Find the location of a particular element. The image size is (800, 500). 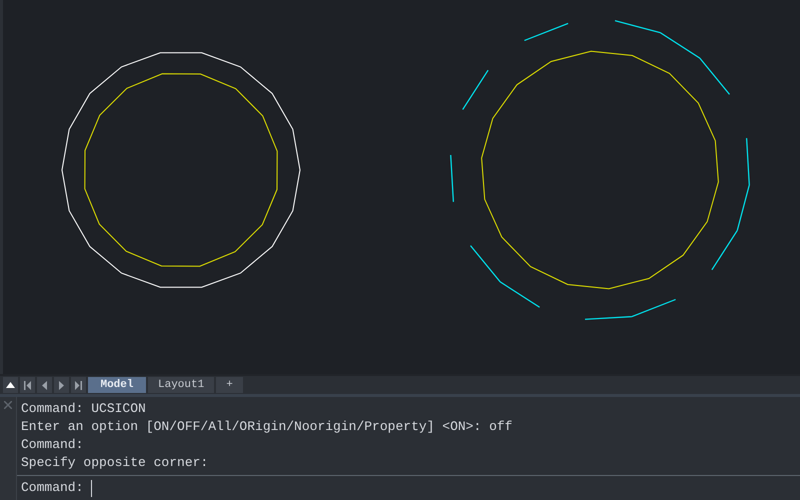

triangle-left-icon is located at coordinates (44, 385).